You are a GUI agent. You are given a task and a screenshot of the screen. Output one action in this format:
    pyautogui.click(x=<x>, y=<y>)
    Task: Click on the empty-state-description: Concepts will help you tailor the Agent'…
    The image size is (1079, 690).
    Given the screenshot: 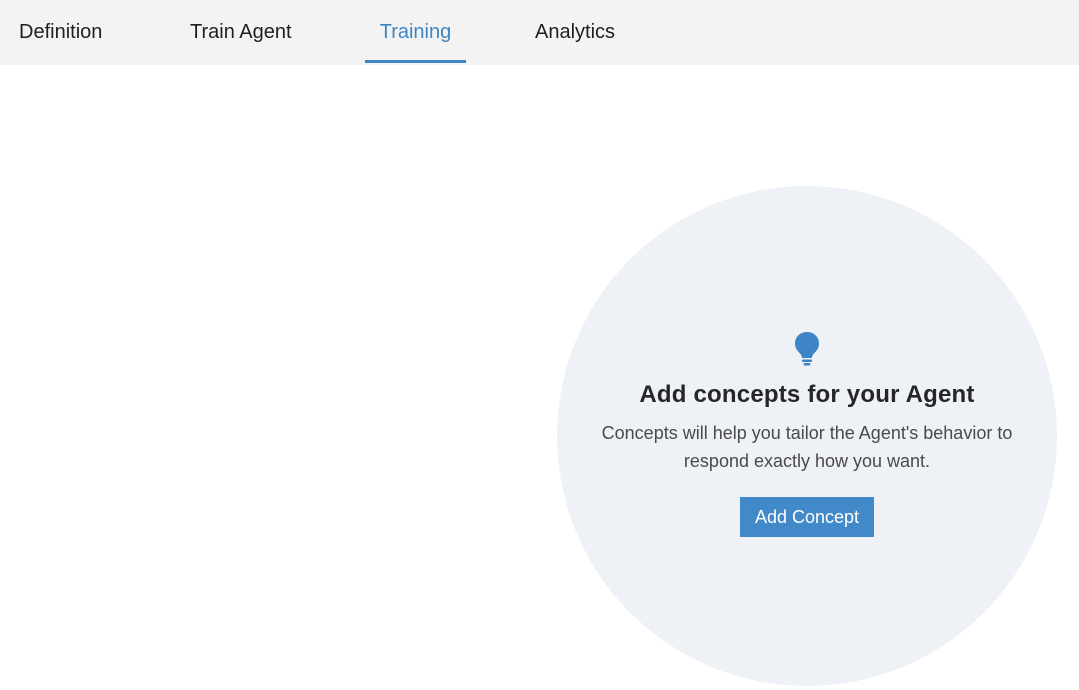 What is the action you would take?
    pyautogui.click(x=807, y=447)
    